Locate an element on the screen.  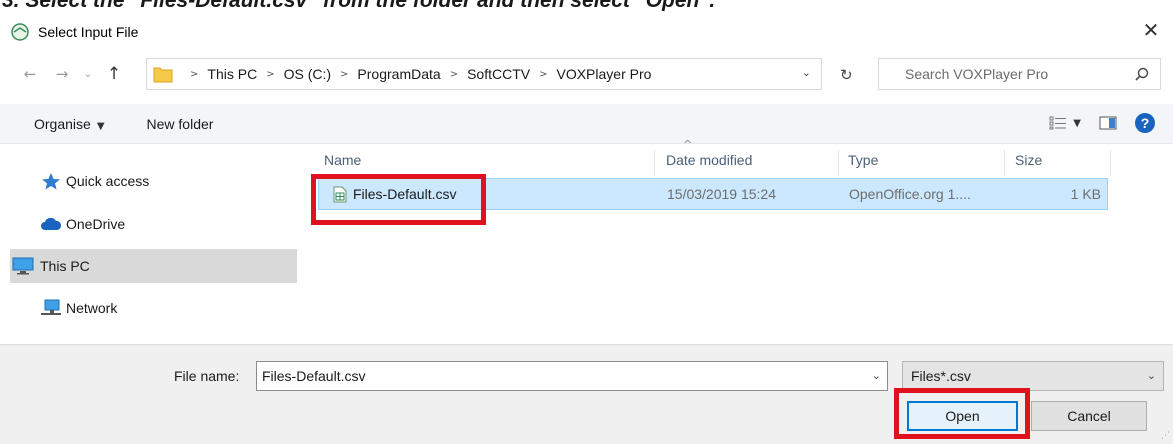
help-icon: ? is located at coordinates (1145, 123).